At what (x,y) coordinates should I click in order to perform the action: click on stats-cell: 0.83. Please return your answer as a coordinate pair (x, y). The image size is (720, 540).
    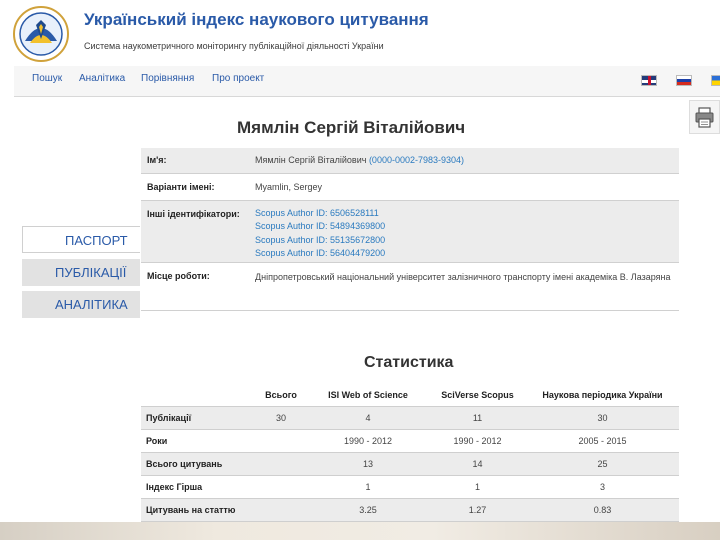
    Looking at the image, I should click on (602, 510).